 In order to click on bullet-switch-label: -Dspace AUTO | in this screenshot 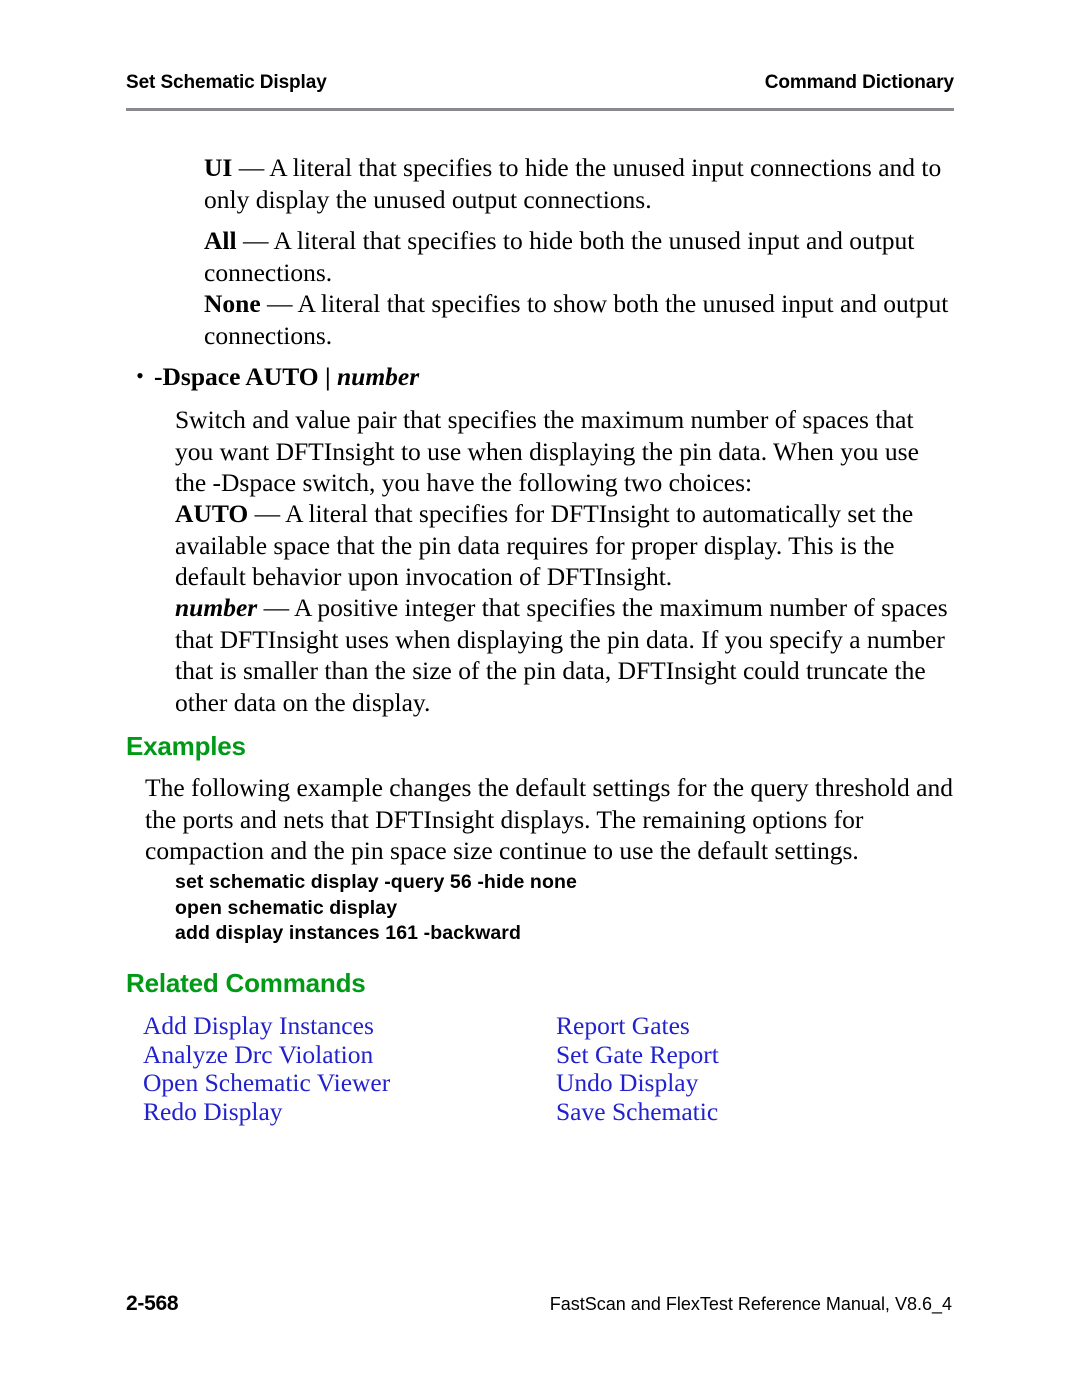, I will do `click(245, 376)`.